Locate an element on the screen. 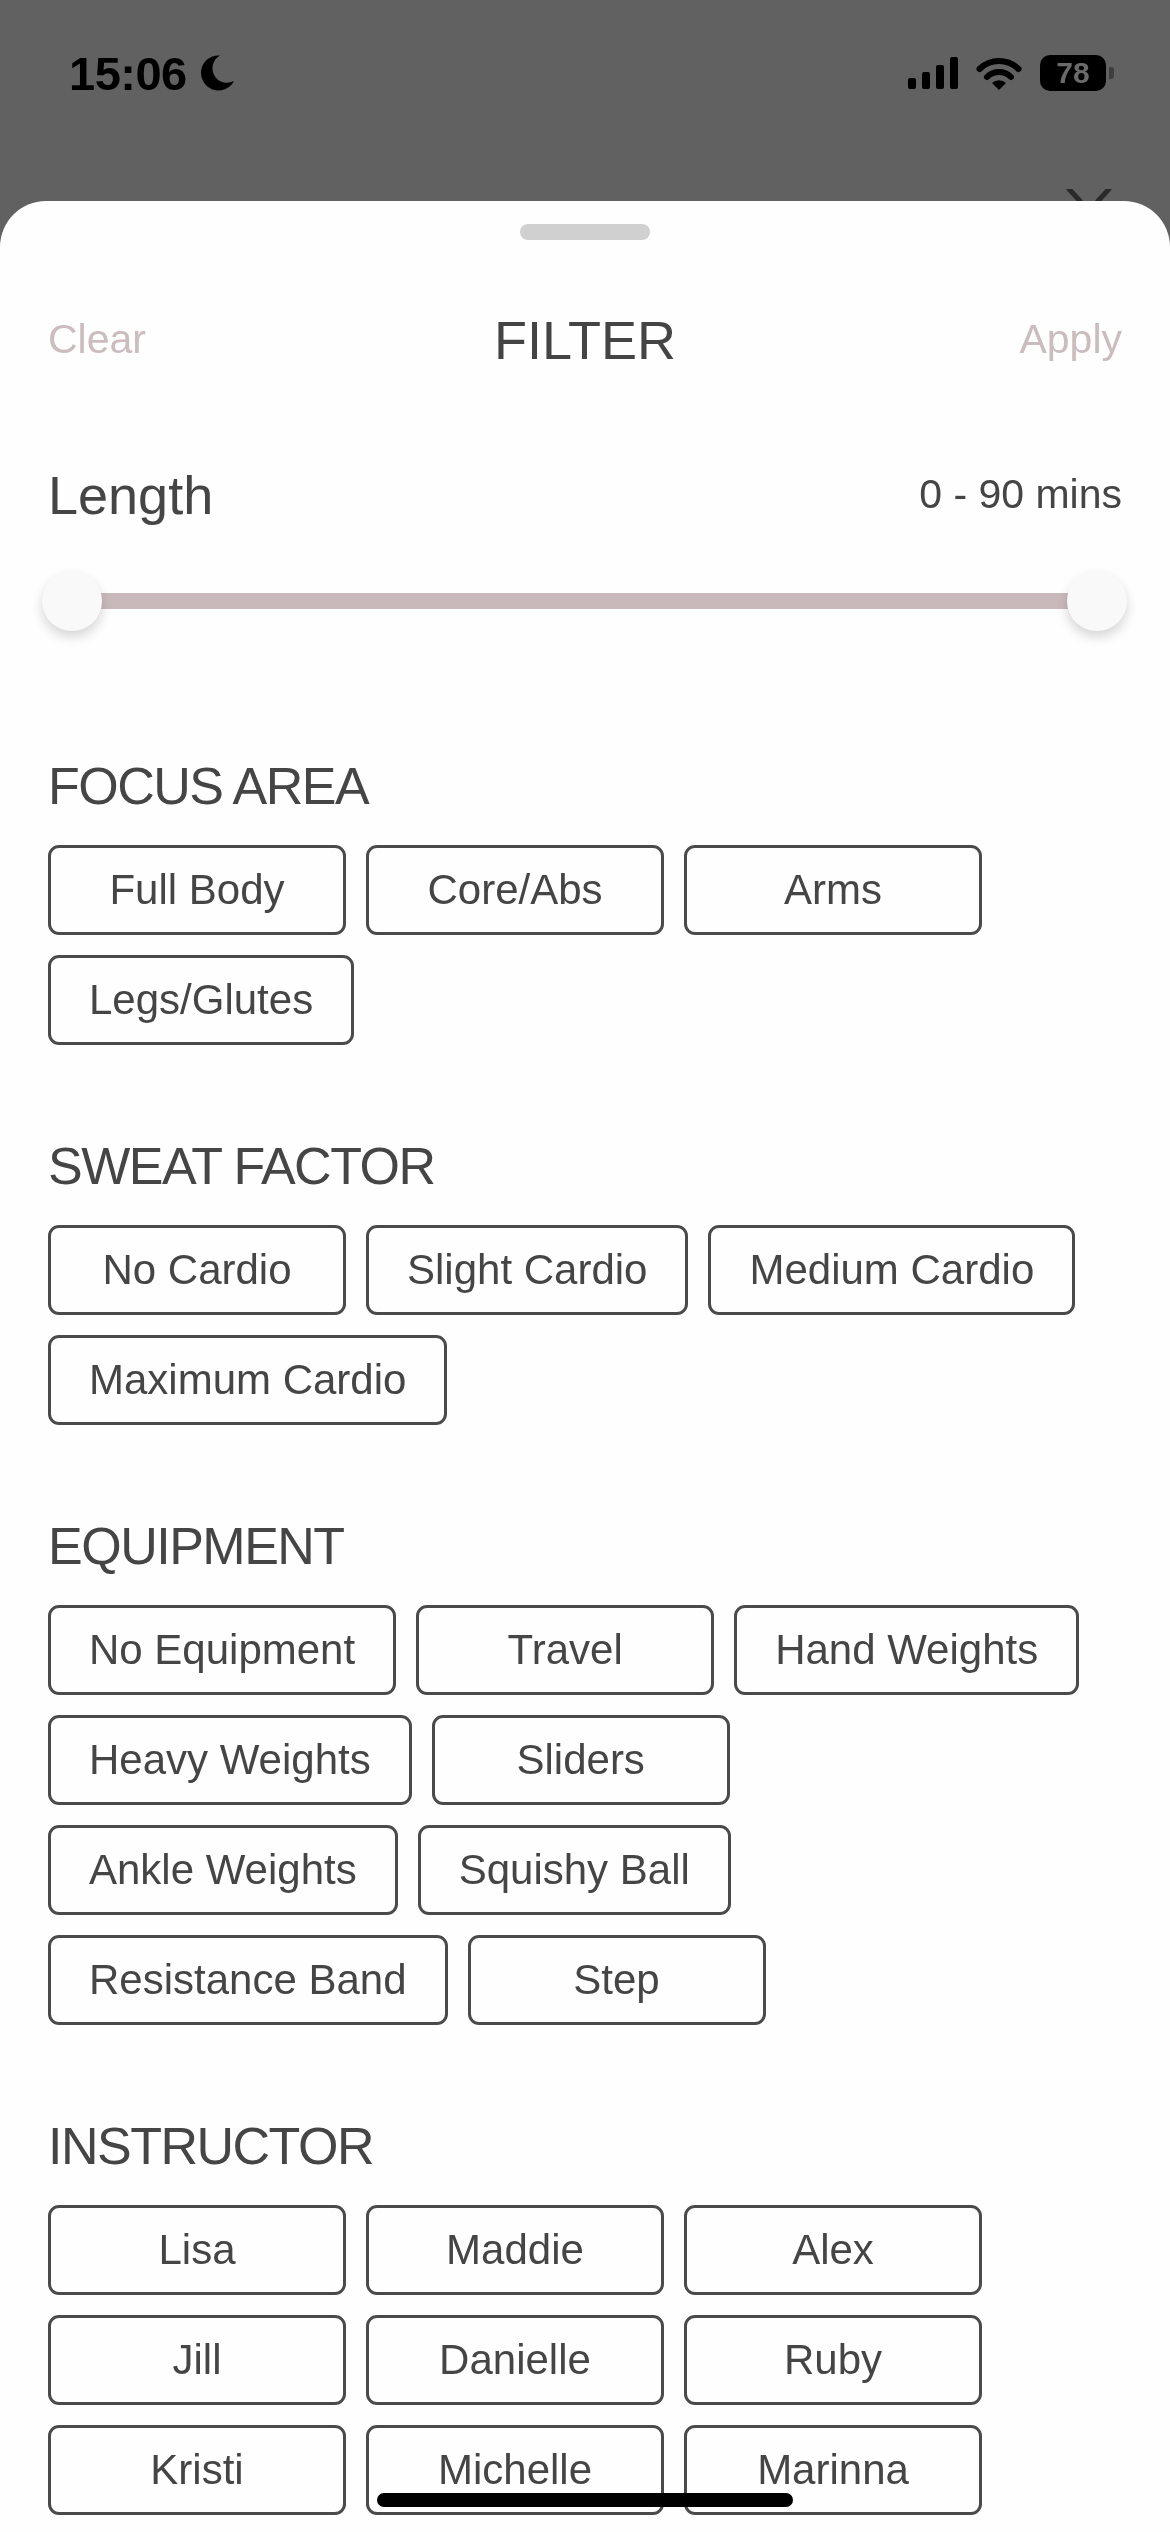 This screenshot has width=1170, height=2532. section-heading: INSTRUCTOR is located at coordinates (211, 2146).